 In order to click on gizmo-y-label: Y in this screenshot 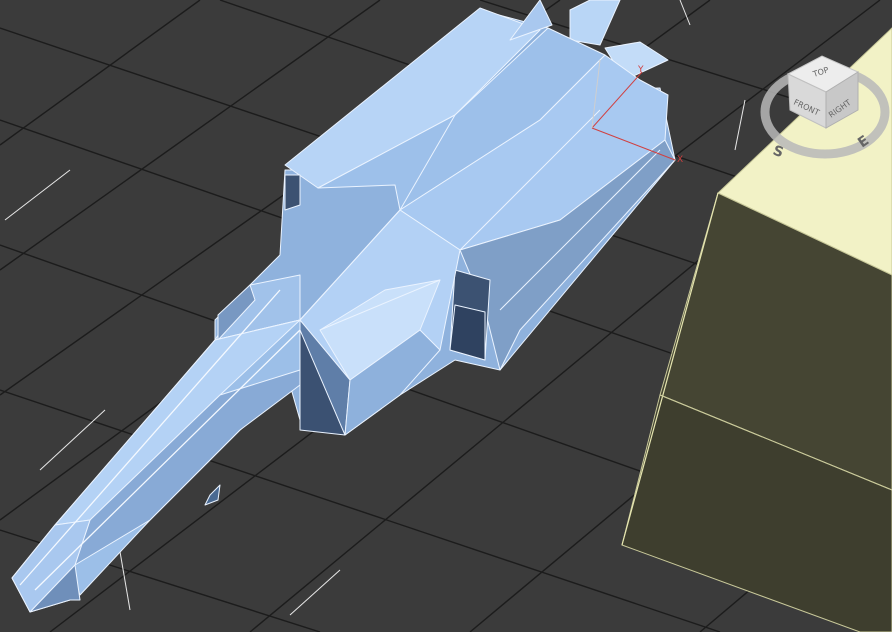, I will do `click(640, 70)`.